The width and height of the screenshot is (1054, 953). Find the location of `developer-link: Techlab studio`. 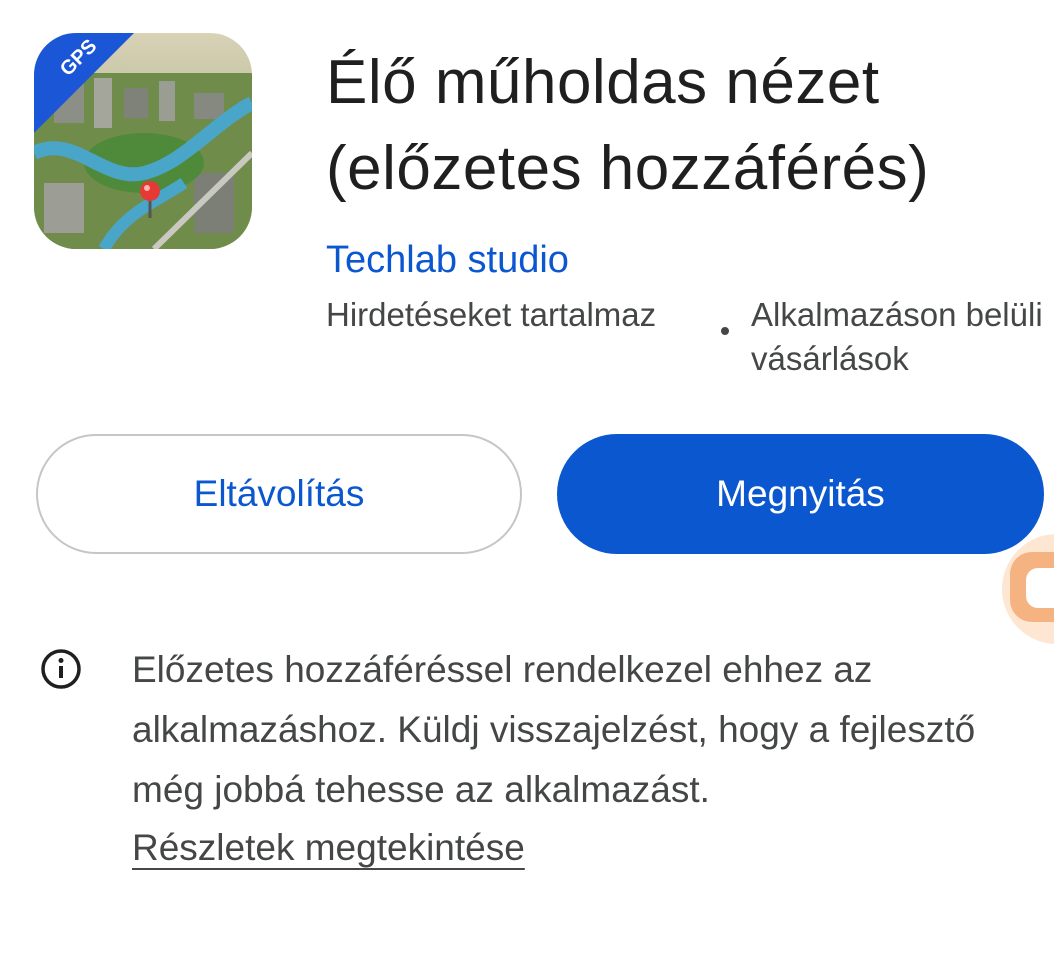

developer-link: Techlab studio is located at coordinates (447, 260).